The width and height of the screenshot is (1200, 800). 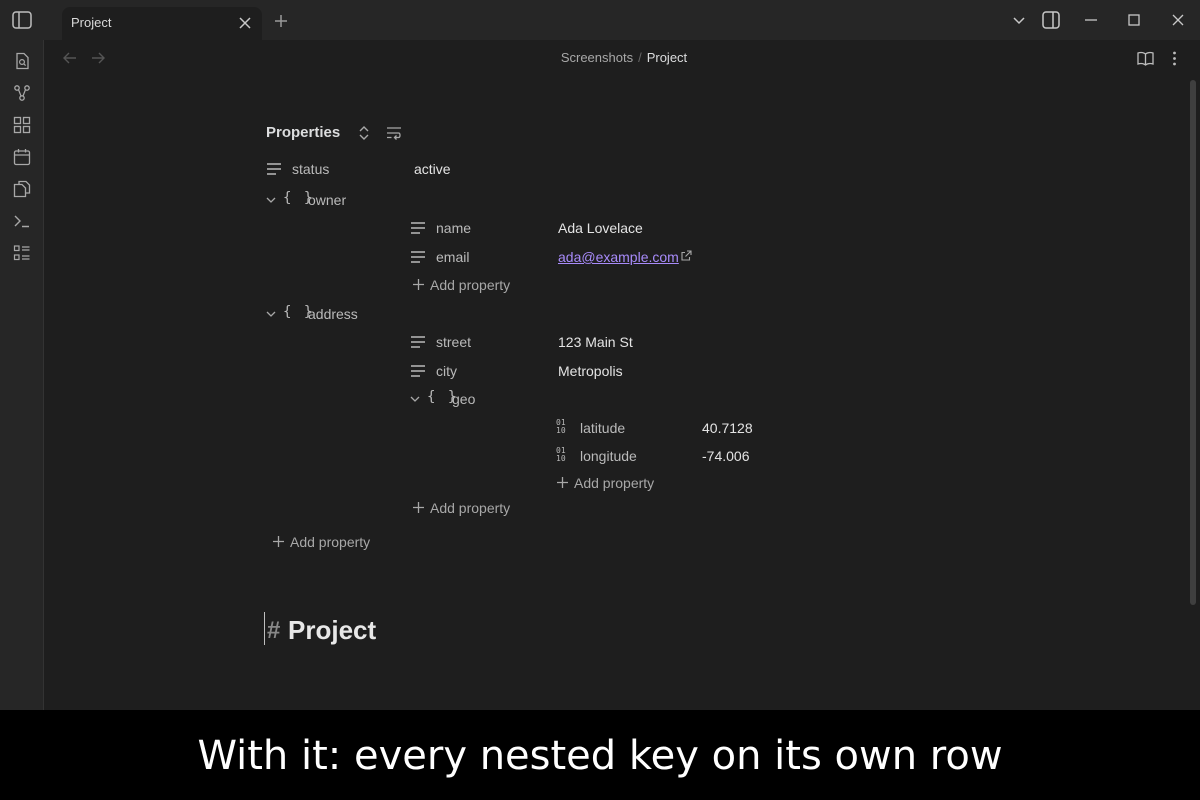 What do you see at coordinates (327, 200) in the screenshot?
I see `property-key: owner` at bounding box center [327, 200].